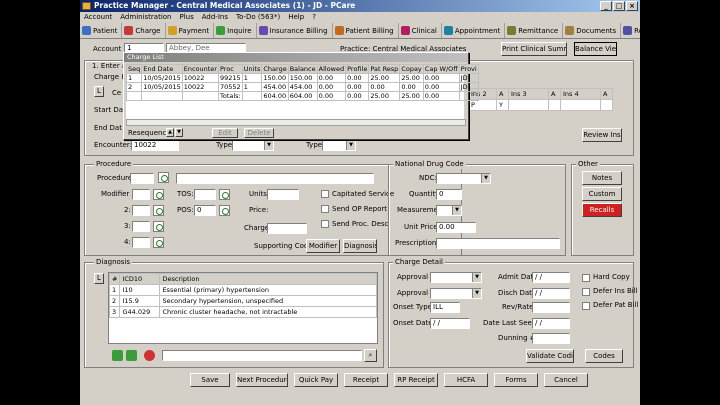 The width and height of the screenshot is (720, 405). Describe the element at coordinates (602, 194) in the screenshot. I see `custom-button: Custom` at that location.